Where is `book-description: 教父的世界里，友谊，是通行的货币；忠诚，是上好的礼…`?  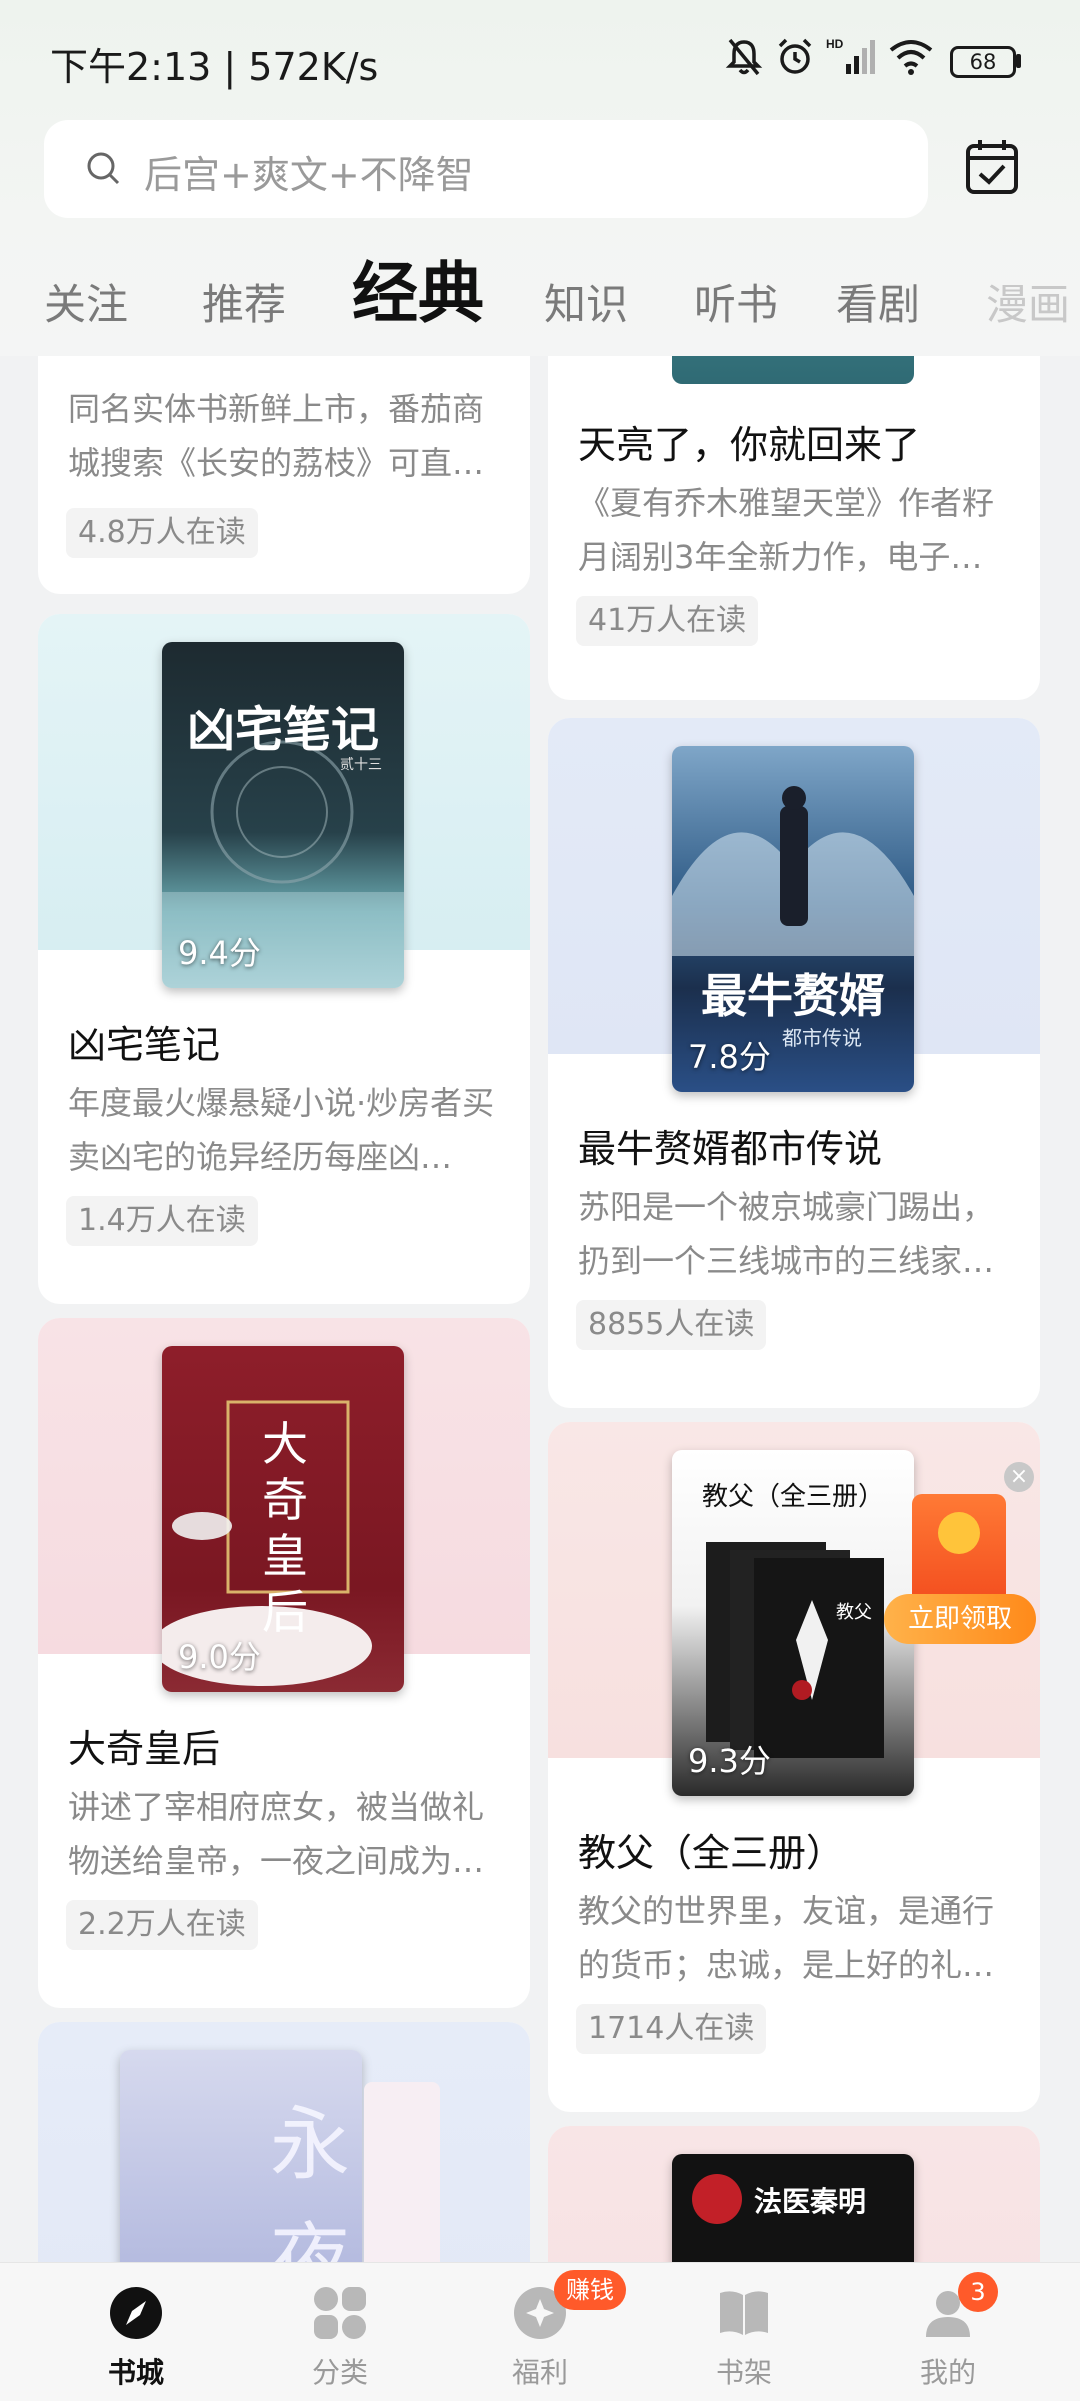 book-description: 教父的世界里，友谊，是通行的货币；忠诚，是上好的礼… is located at coordinates (786, 1938).